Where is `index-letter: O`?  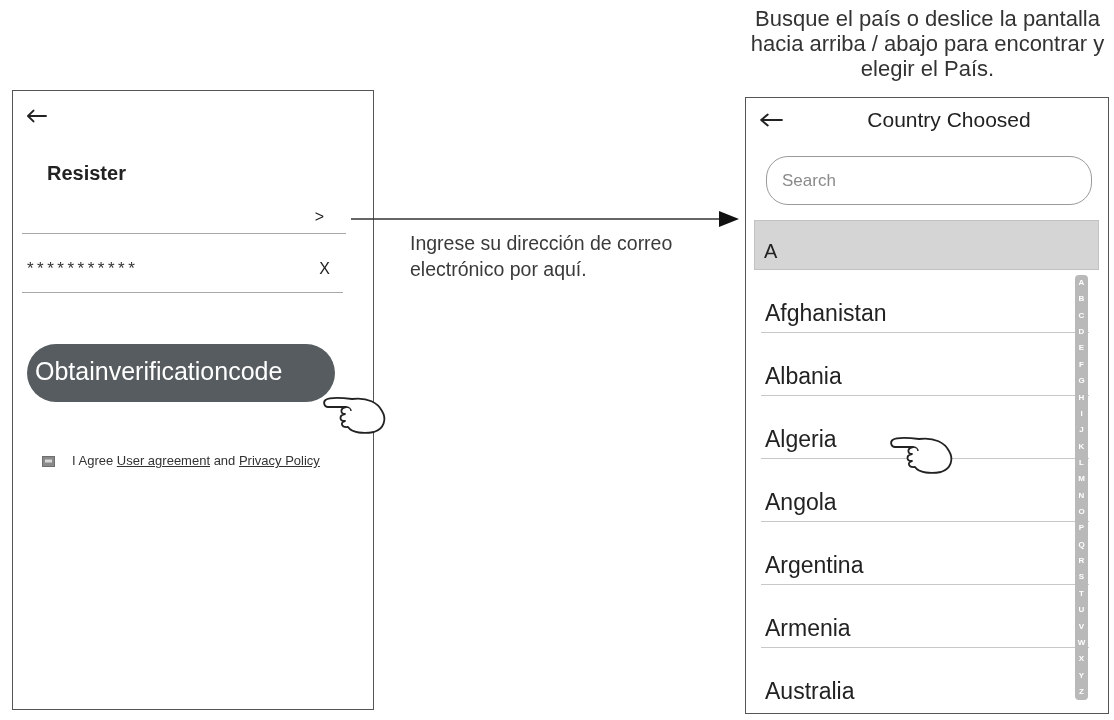
index-letter: O is located at coordinates (1081, 512).